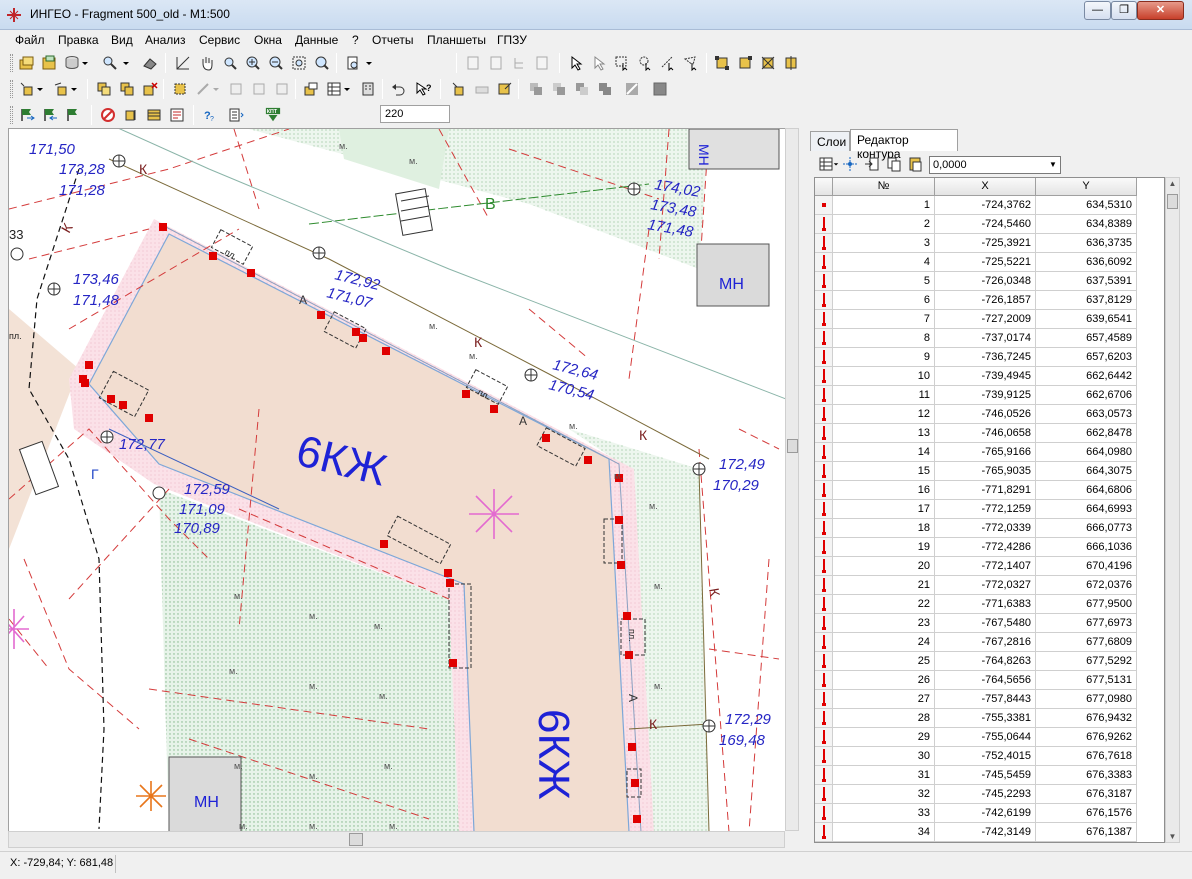 This screenshot has width=1192, height=879. Describe the element at coordinates (985, 661) in the screenshot. I see `vertex-x: -764,8263` at that location.